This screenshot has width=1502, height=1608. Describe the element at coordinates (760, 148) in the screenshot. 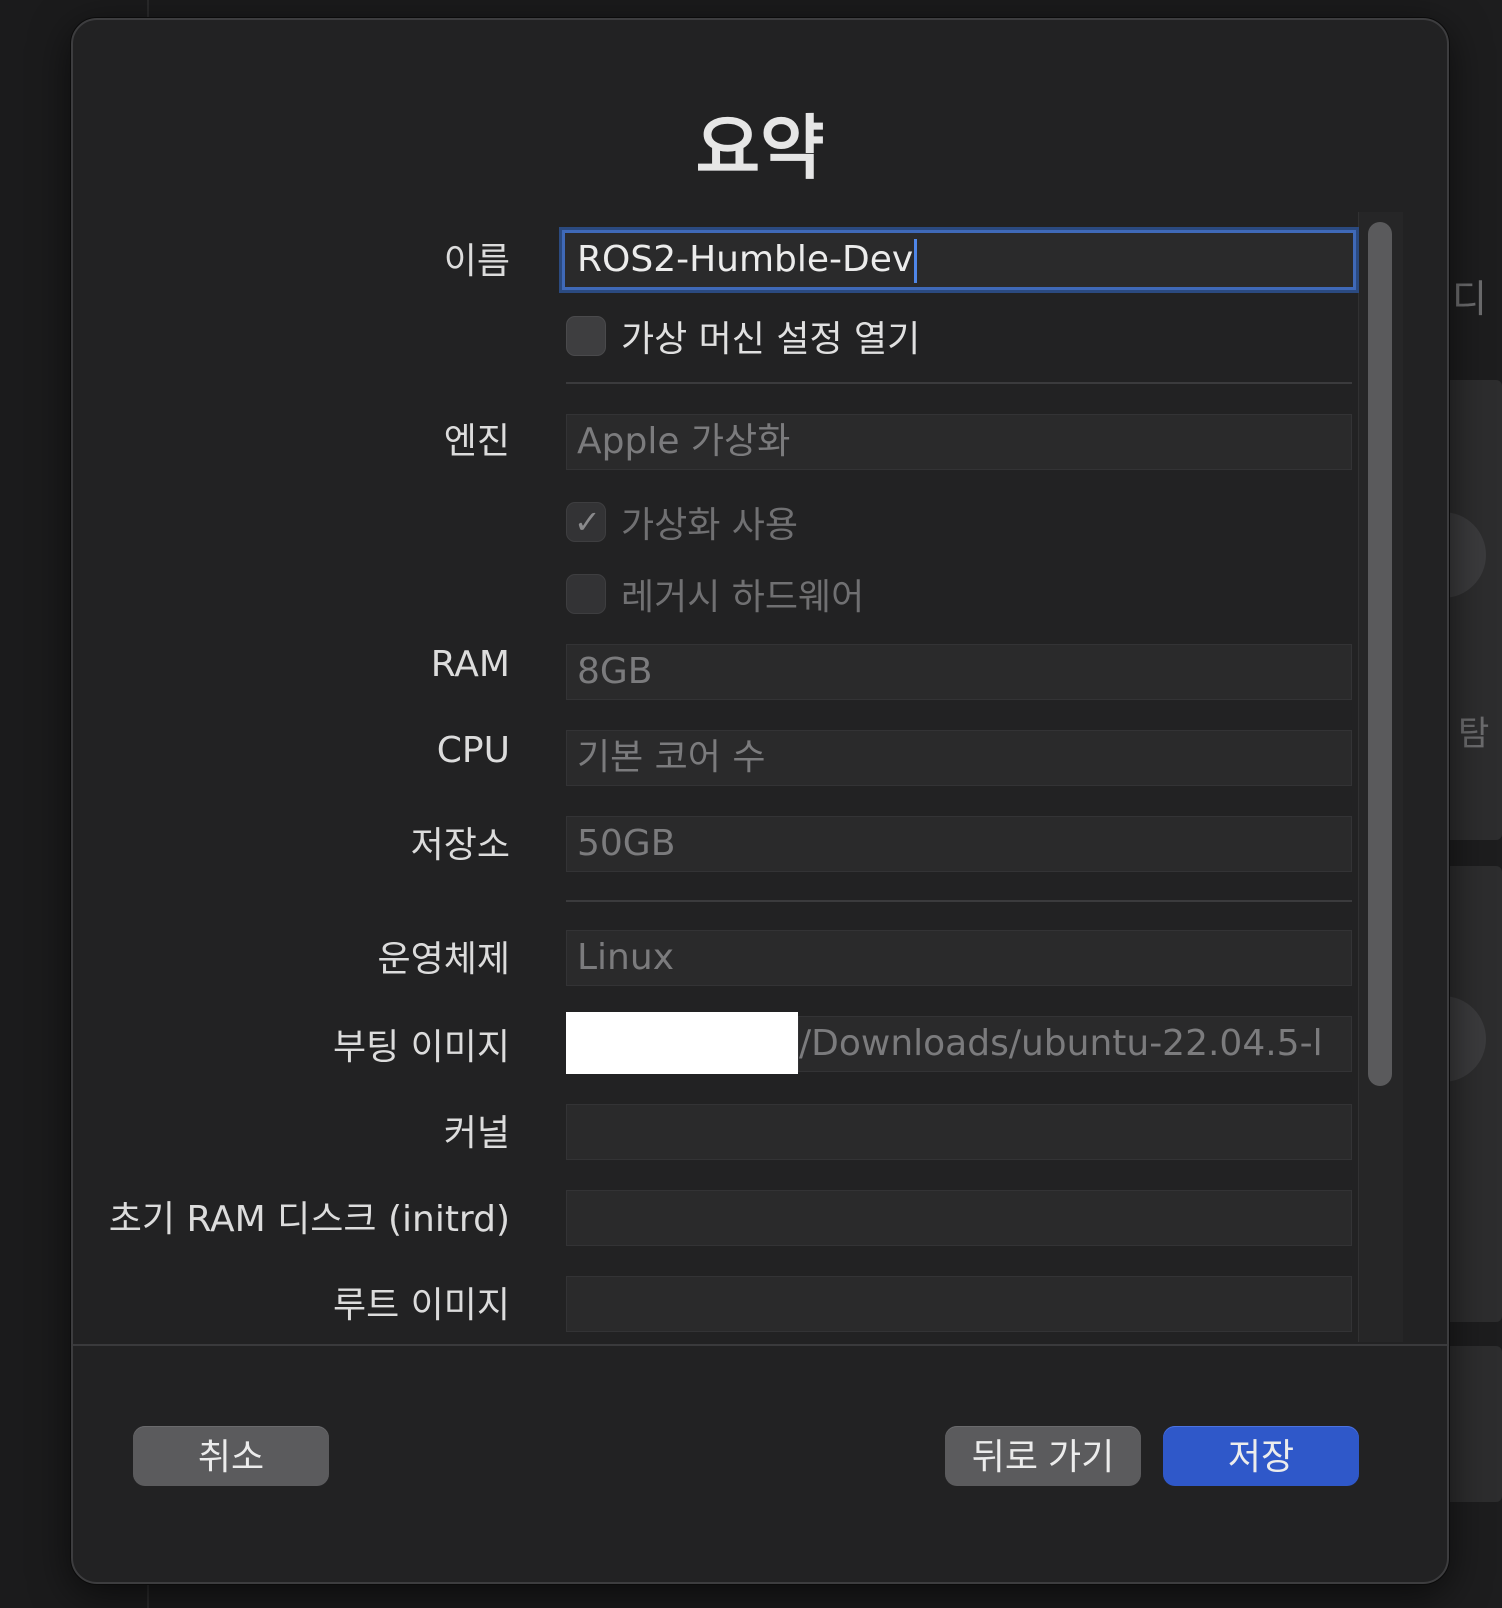

I see `dialog-title: 요약` at that location.